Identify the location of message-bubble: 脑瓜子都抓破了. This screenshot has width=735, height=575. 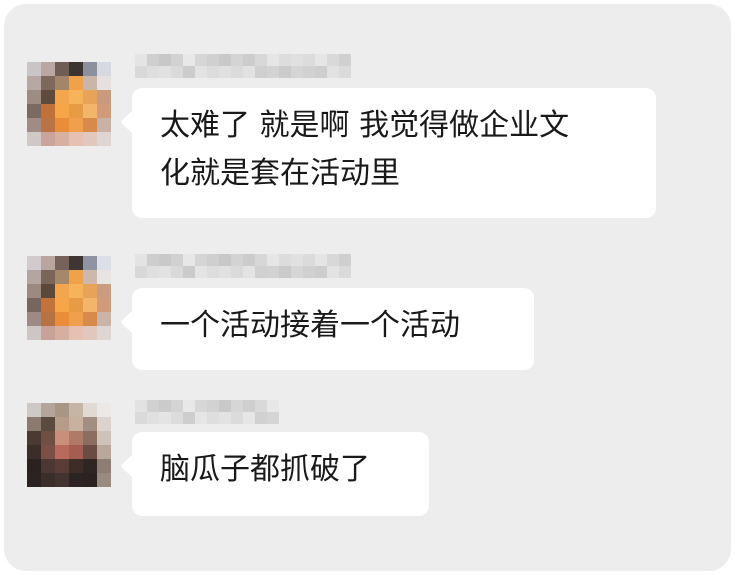
(280, 474).